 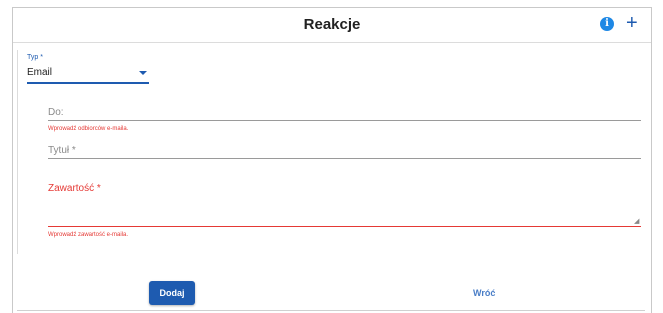 What do you see at coordinates (17, 152) in the screenshot?
I see `section-divider` at bounding box center [17, 152].